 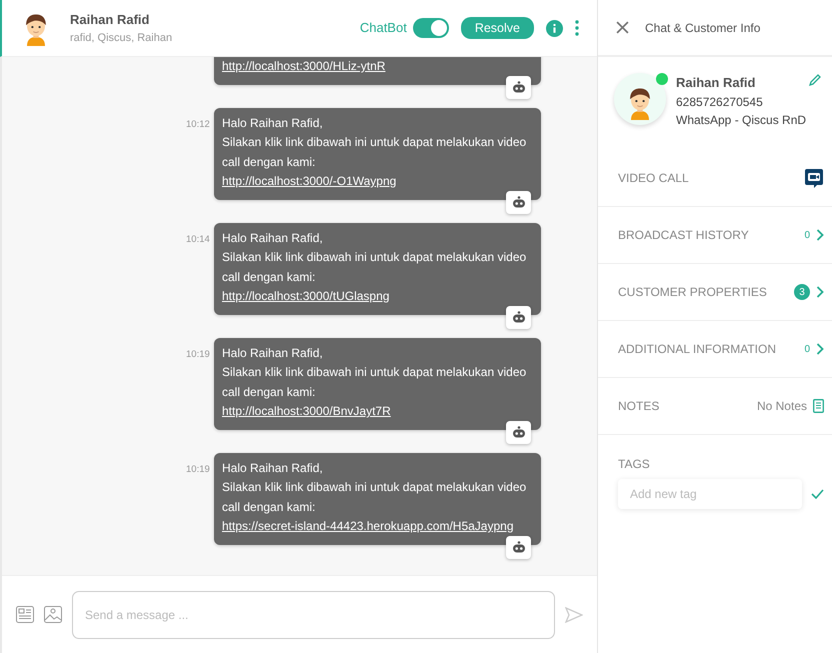 I want to click on close-icon, so click(x=622, y=27).